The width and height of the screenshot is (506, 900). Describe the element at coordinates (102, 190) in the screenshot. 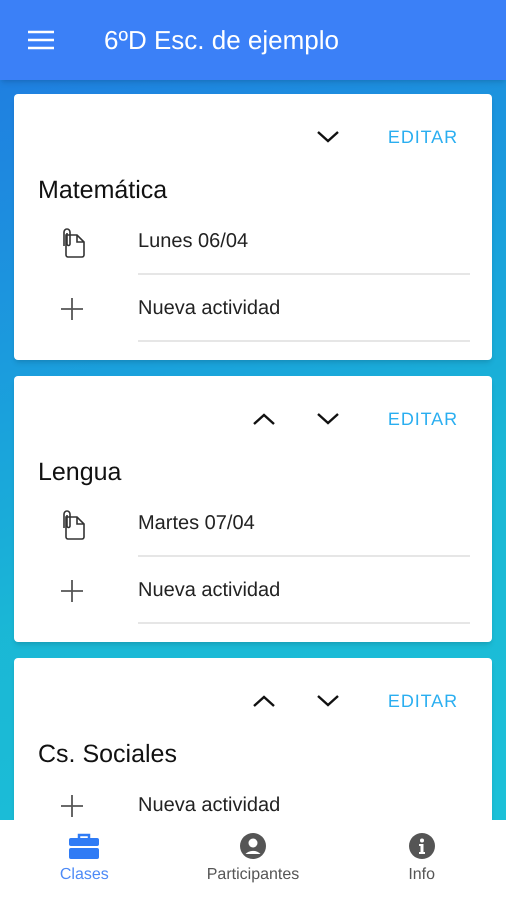

I see `class-title: Matemática` at that location.